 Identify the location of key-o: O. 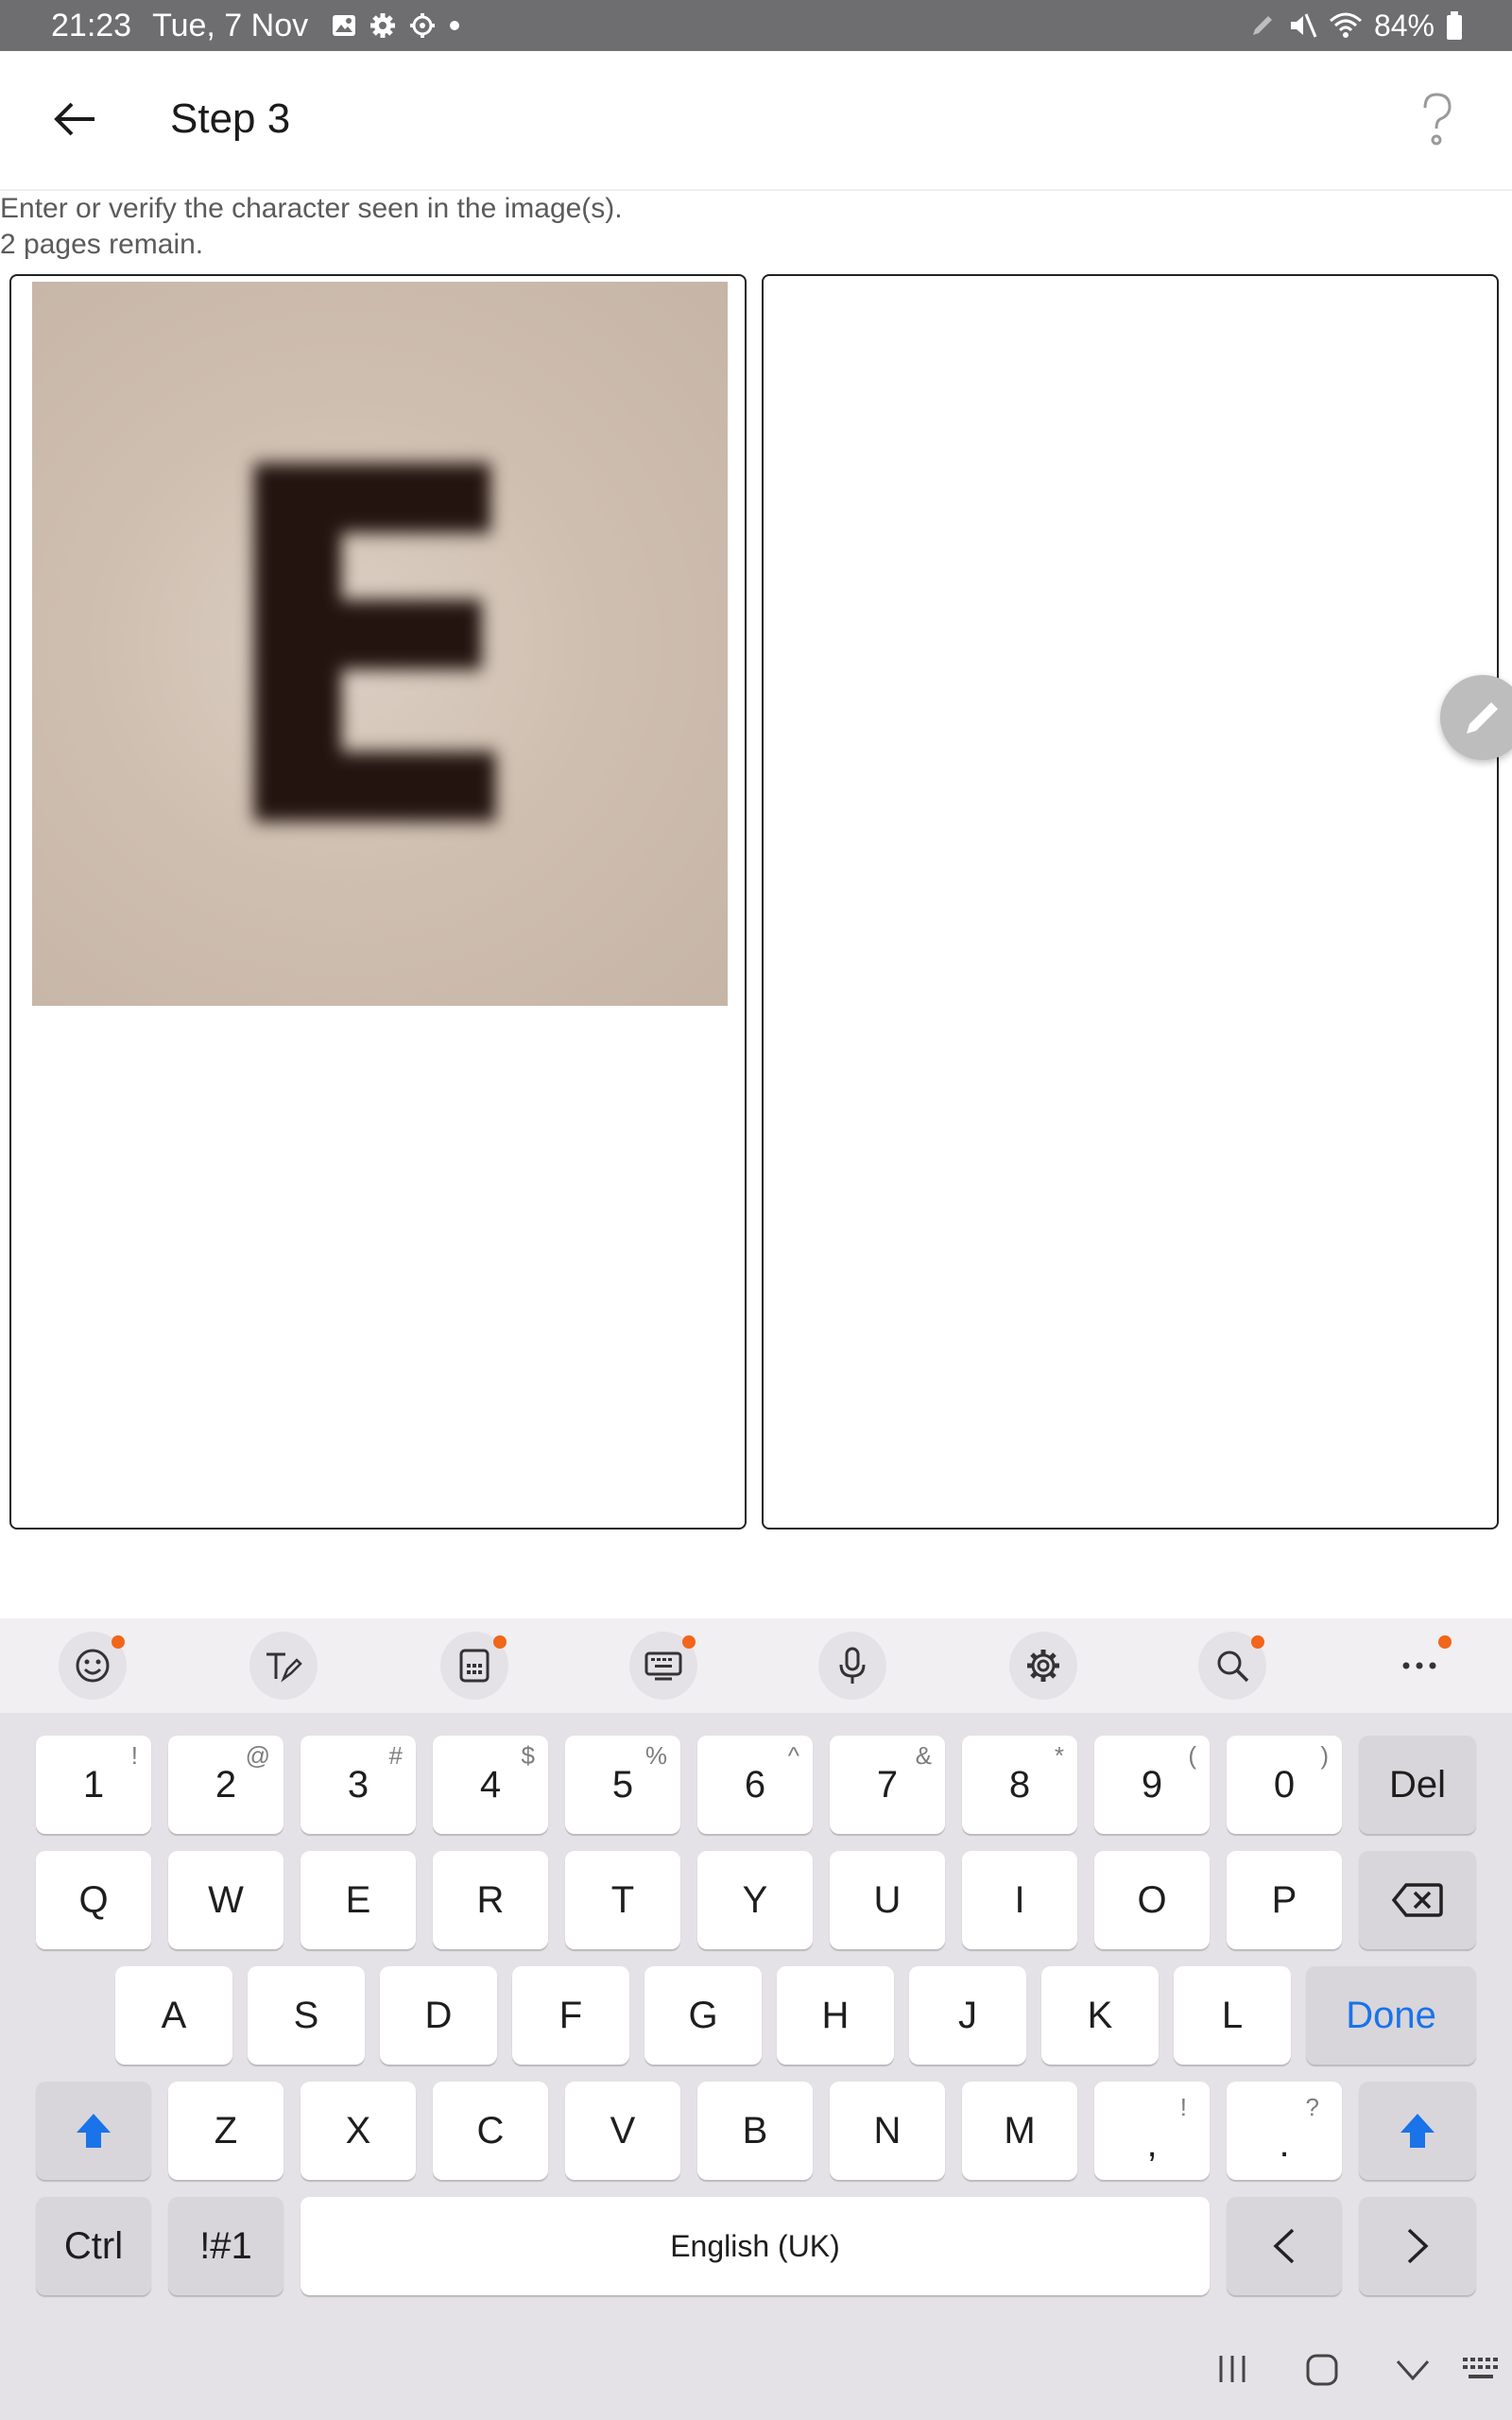
(1152, 1900).